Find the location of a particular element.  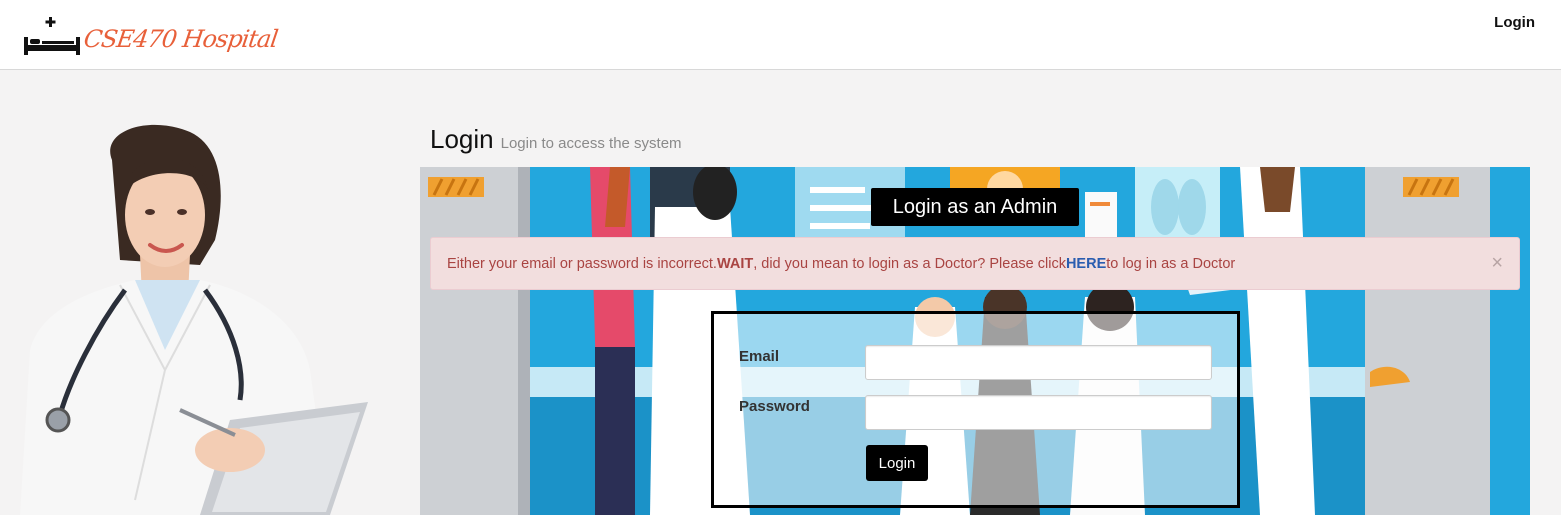

email-label: Email is located at coordinates (759, 356).